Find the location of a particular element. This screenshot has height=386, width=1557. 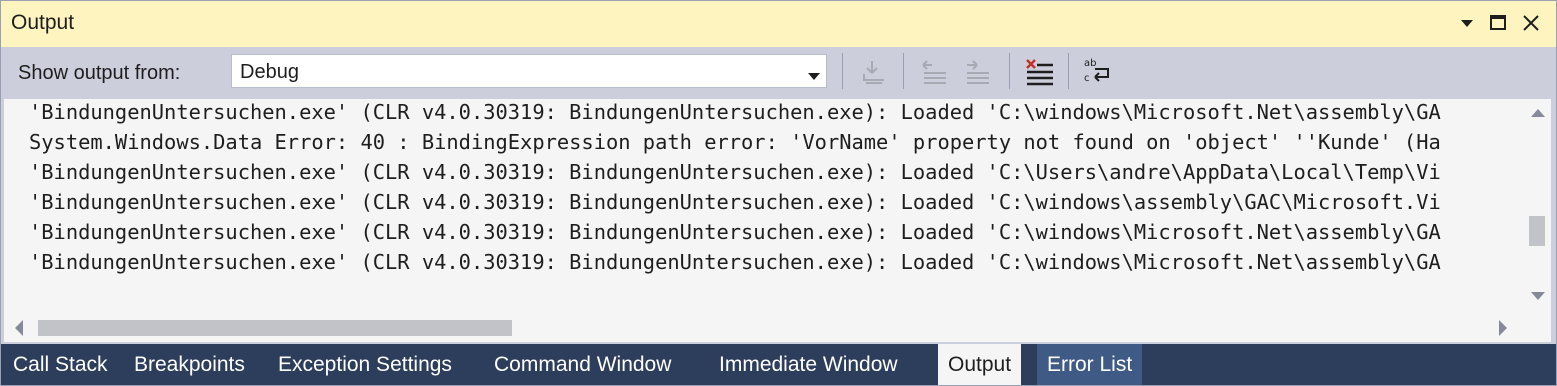

output-toolbar: Show output from: Debug ab c is located at coordinates (778, 73).